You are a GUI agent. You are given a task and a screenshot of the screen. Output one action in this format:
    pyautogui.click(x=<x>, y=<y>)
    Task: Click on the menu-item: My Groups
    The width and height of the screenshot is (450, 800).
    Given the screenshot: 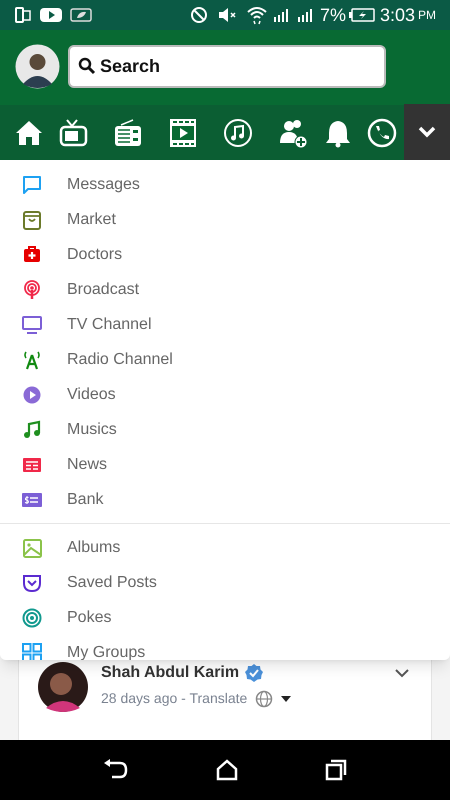 What is the action you would take?
    pyautogui.click(x=225, y=647)
    